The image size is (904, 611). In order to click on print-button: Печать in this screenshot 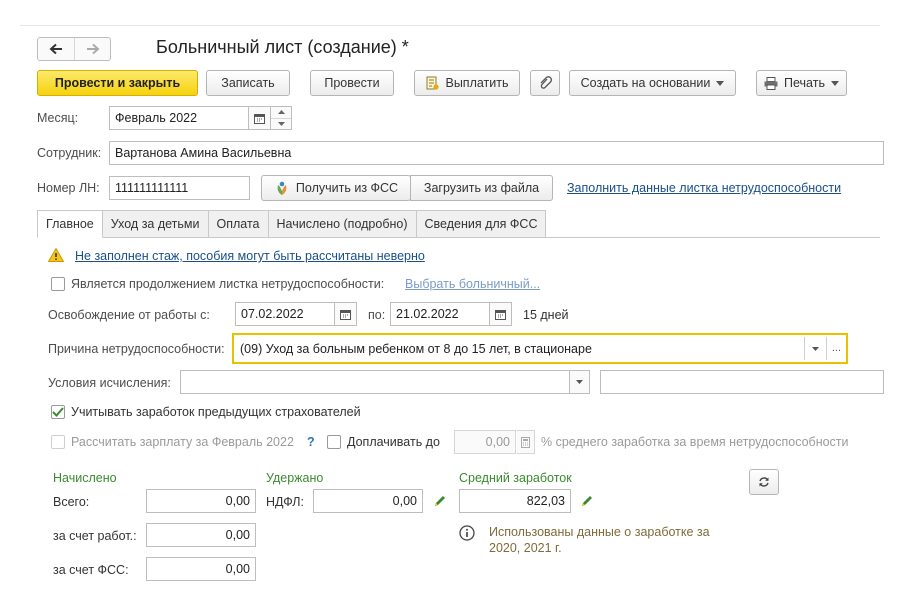, I will do `click(801, 83)`.